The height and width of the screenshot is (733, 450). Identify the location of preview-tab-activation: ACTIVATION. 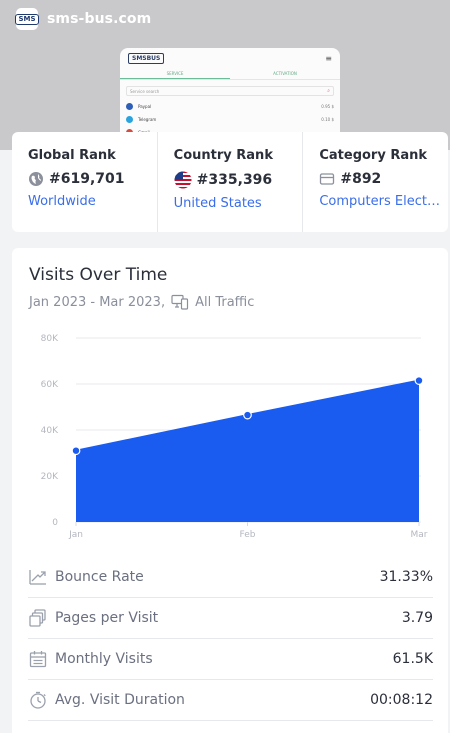
(285, 73).